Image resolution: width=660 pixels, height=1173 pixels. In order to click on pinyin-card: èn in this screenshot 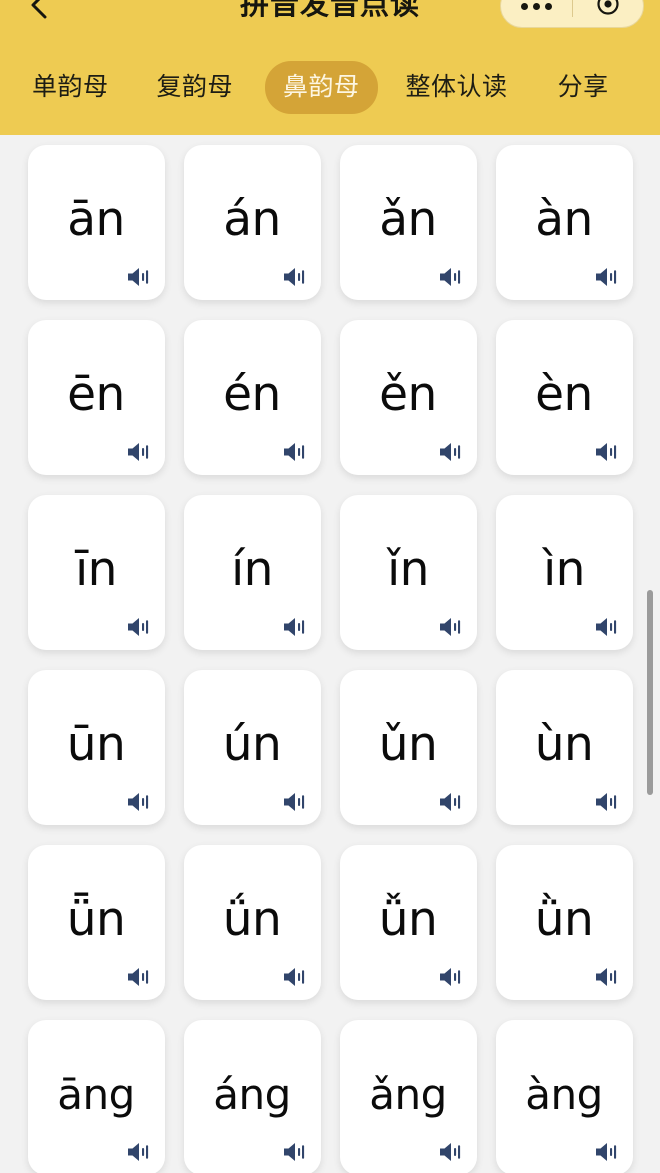, I will do `click(564, 397)`.